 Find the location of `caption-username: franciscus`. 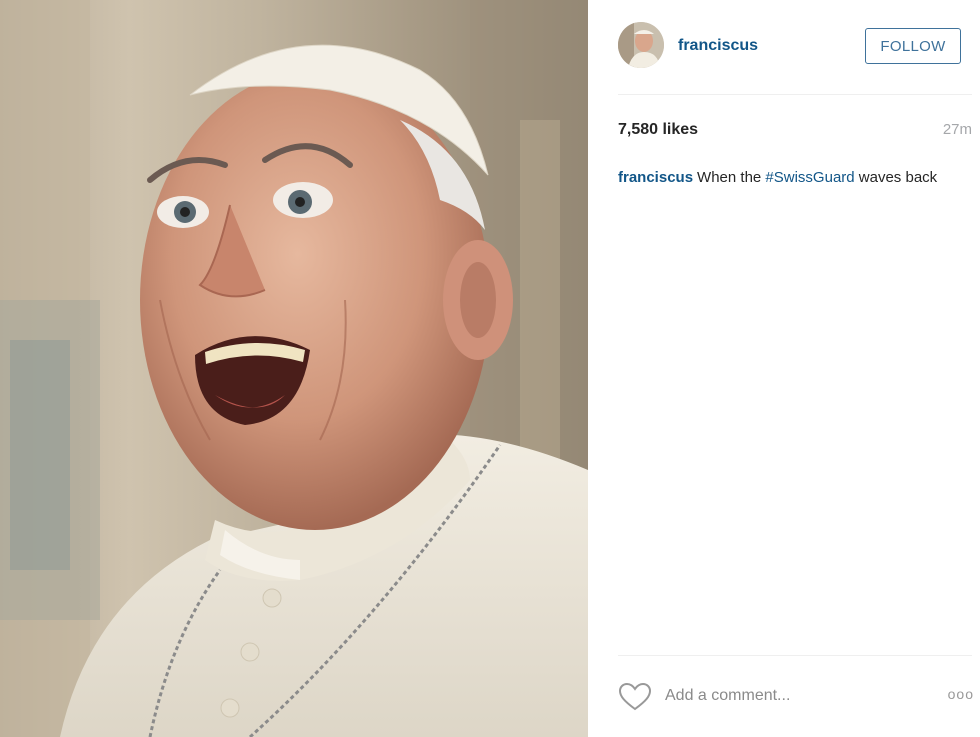

caption-username: franciscus is located at coordinates (655, 177).